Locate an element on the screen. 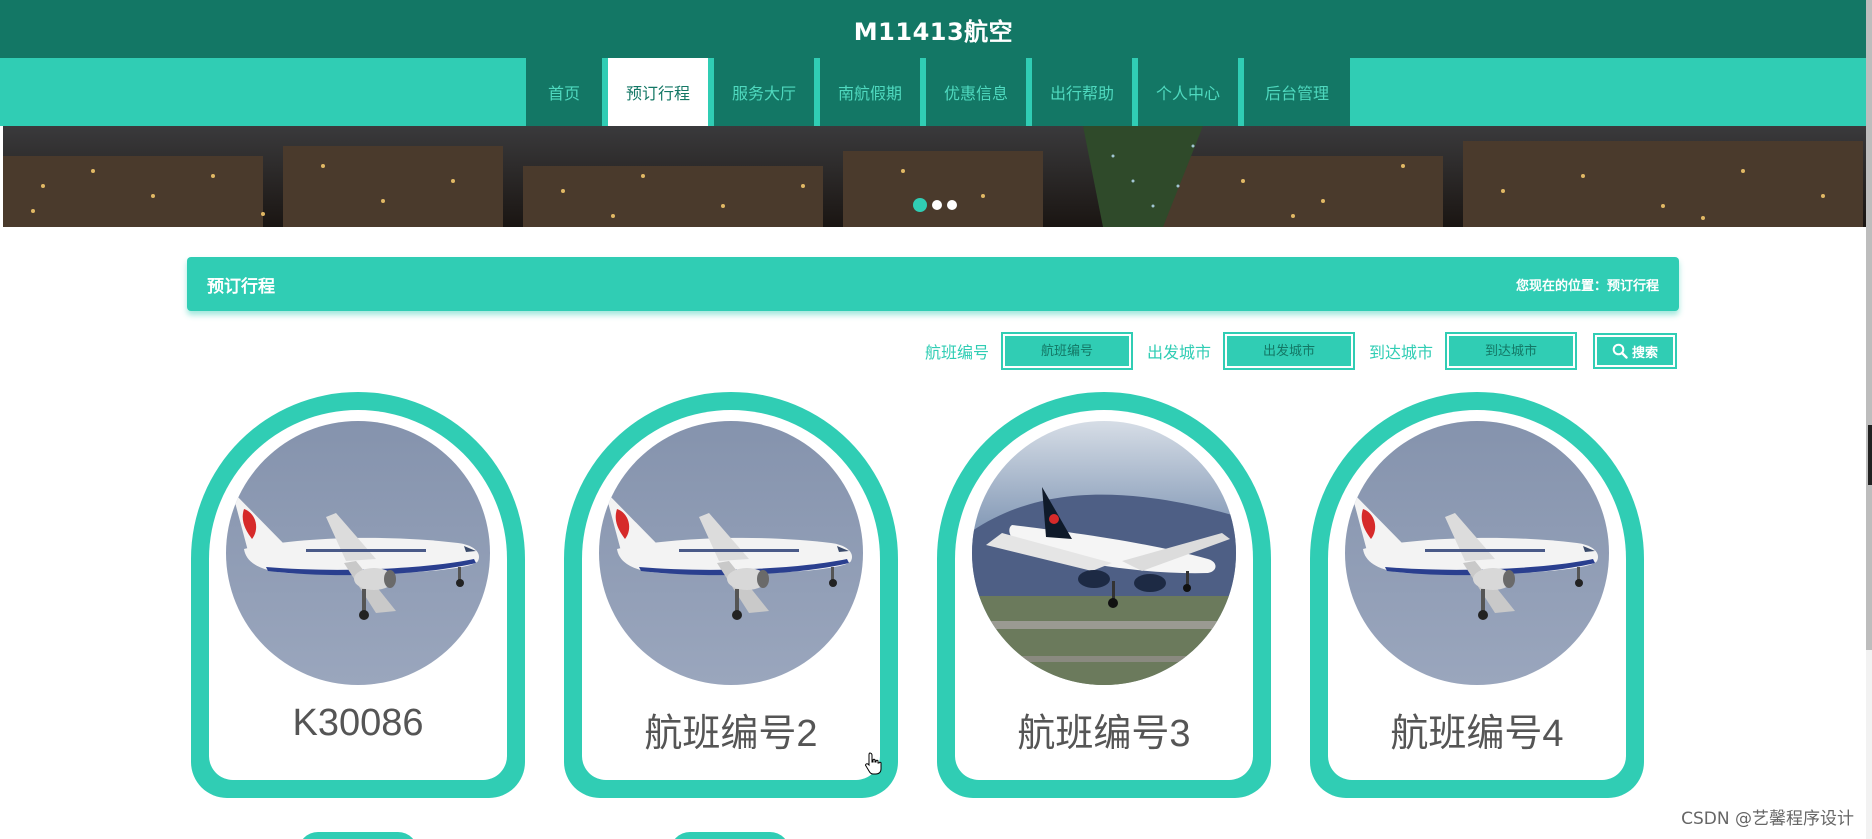  scrollbar-thumb is located at coordinates (1869, 325).